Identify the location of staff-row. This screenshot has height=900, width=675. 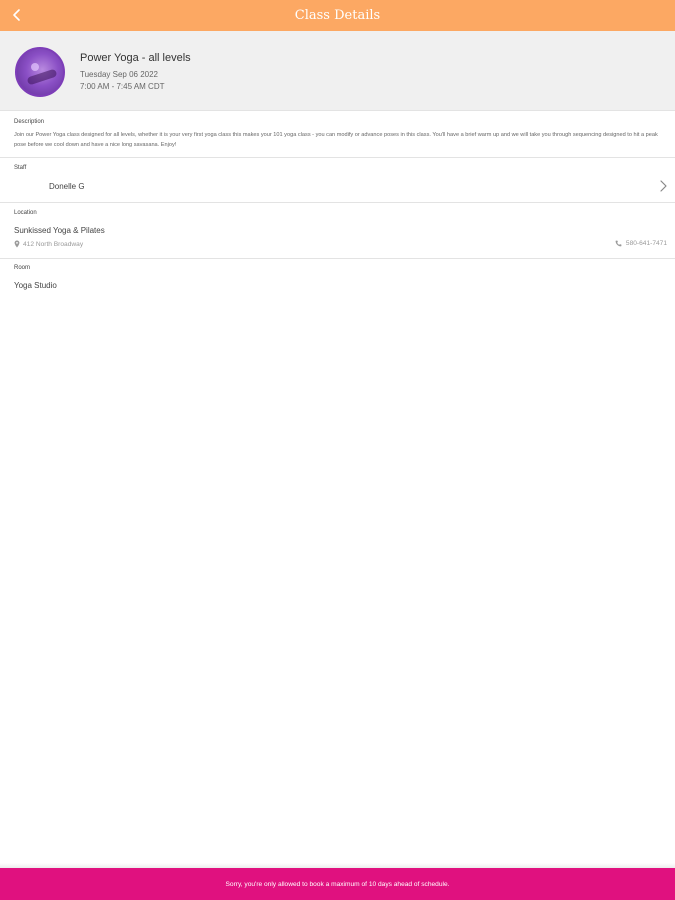
(337, 187).